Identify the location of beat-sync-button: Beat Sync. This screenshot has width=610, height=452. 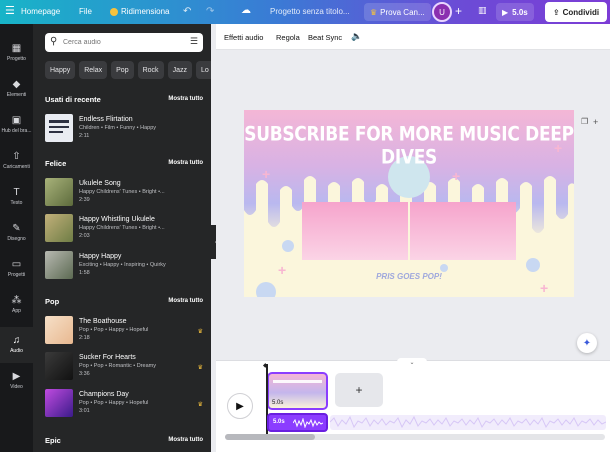
(325, 37).